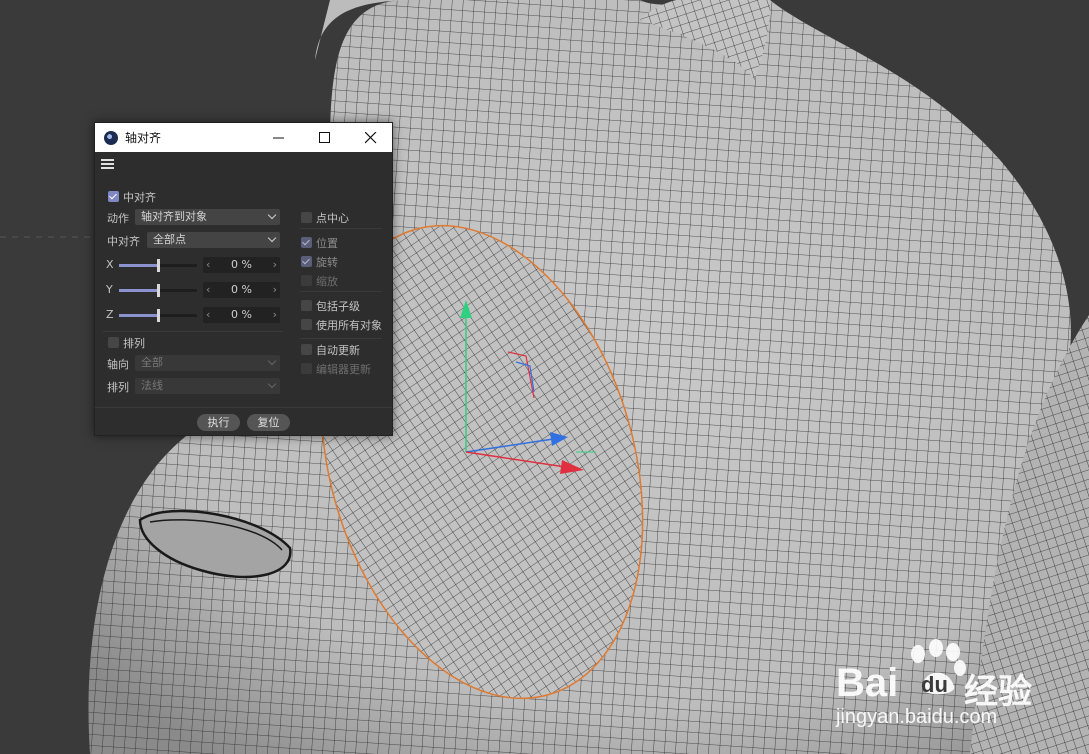  Describe the element at coordinates (218, 422) in the screenshot. I see `execute-button: 执行` at that location.